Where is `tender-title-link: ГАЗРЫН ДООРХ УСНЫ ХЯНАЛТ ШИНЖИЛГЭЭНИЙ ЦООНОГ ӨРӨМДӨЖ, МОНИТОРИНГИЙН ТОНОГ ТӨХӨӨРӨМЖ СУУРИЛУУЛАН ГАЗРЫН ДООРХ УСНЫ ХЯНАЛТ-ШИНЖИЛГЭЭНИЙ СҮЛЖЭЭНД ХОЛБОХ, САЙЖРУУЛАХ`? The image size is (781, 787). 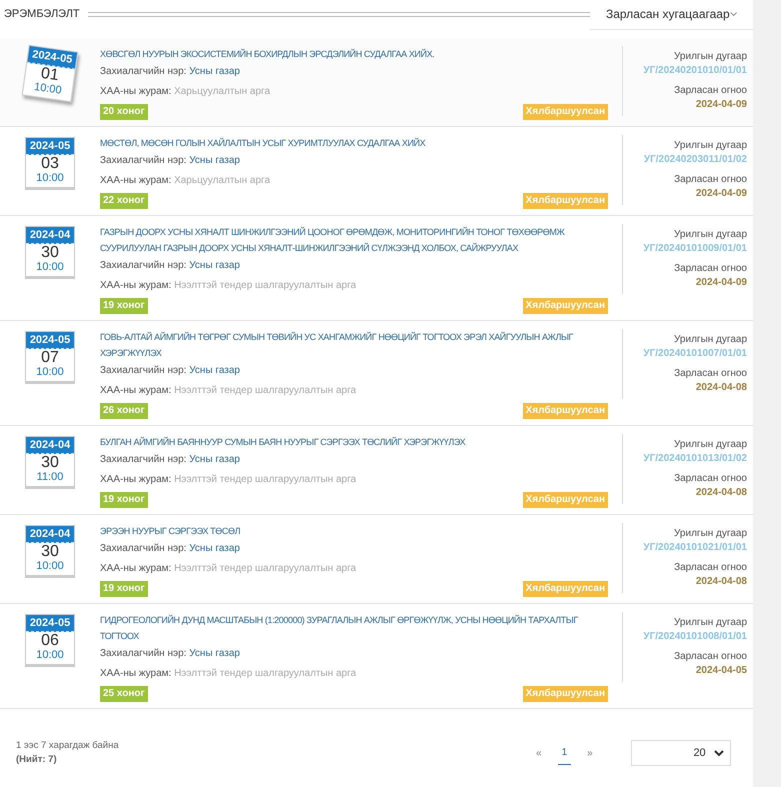 tender-title-link: ГАЗРЫН ДООРХ УСНЫ ХЯНАЛТ ШИНЖИЛГЭЭНИЙ ЦООНОГ ӨРӨМДӨЖ, МОНИТОРИНГИЙН ТОНОГ ТӨХӨӨРӨМЖ СУУРИЛУУЛАН ГАЗРЫН ДООРХ УСНЫ ХЯНАЛТ-ШИНЖИЛГЭЭНИЙ СҮЛЖЭЭНД ХОЛБОХ, САЙЖРУУЛАХ is located at coordinates (354, 240).